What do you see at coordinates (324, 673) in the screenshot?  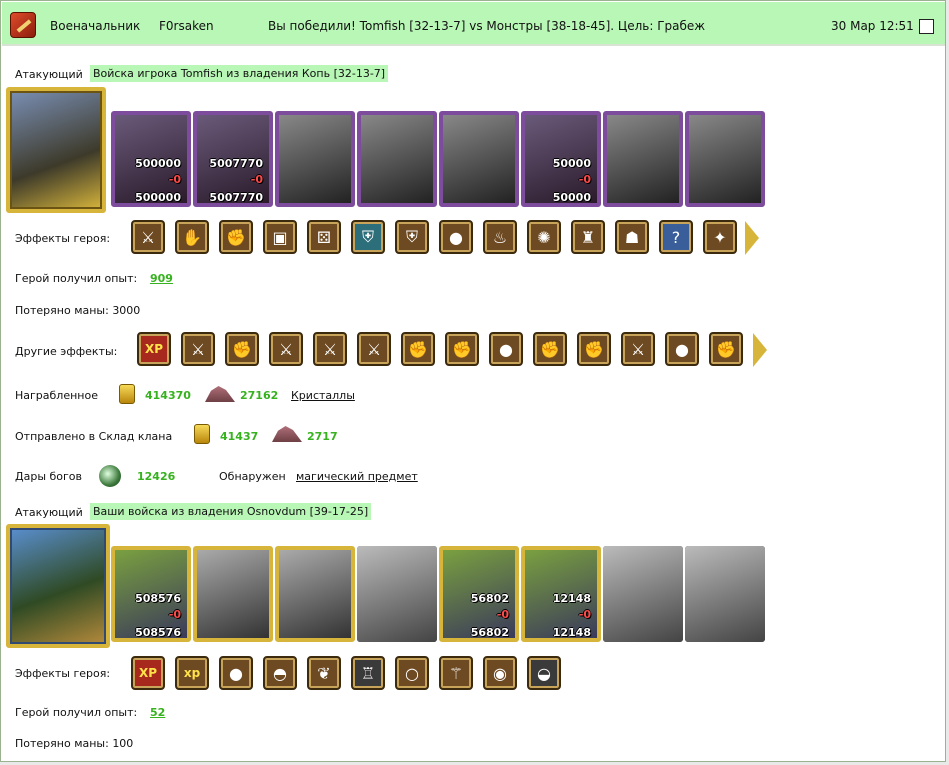 I see `wings-icon: ❦` at bounding box center [324, 673].